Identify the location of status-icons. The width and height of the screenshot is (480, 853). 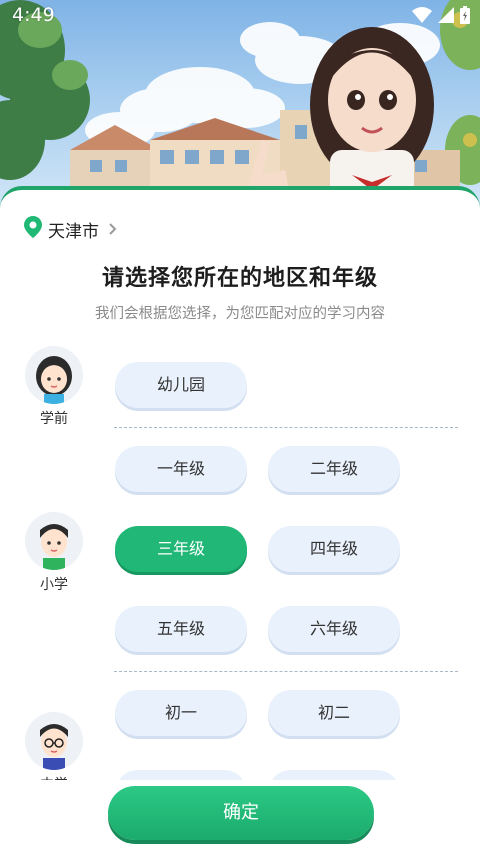
(441, 17).